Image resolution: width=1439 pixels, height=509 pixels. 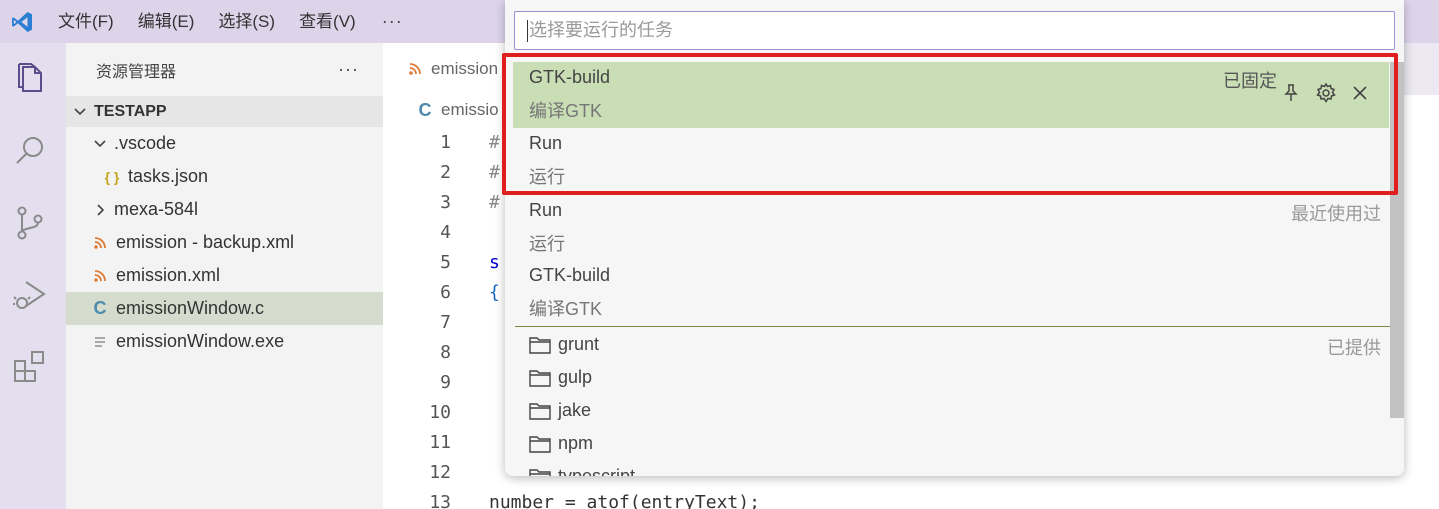 I want to click on explorer-title: 资源管理器, so click(x=136, y=72).